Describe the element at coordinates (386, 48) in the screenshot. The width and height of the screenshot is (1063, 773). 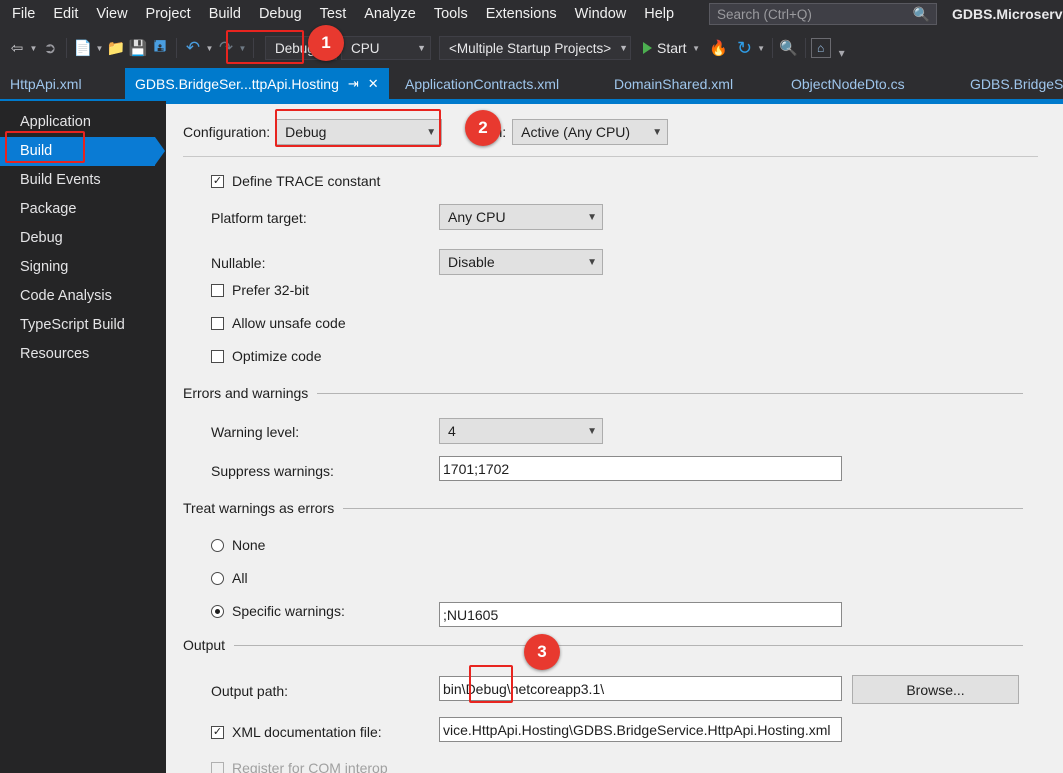
I see `toolbar-platform-combo: CPU ▼` at that location.